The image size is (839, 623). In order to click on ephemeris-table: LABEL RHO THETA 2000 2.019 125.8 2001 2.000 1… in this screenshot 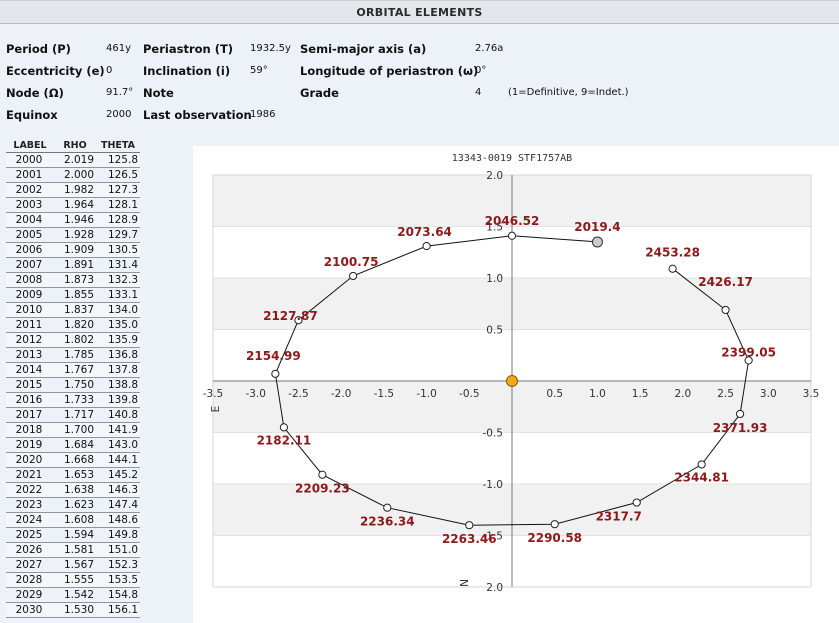, I will do `click(73, 378)`.